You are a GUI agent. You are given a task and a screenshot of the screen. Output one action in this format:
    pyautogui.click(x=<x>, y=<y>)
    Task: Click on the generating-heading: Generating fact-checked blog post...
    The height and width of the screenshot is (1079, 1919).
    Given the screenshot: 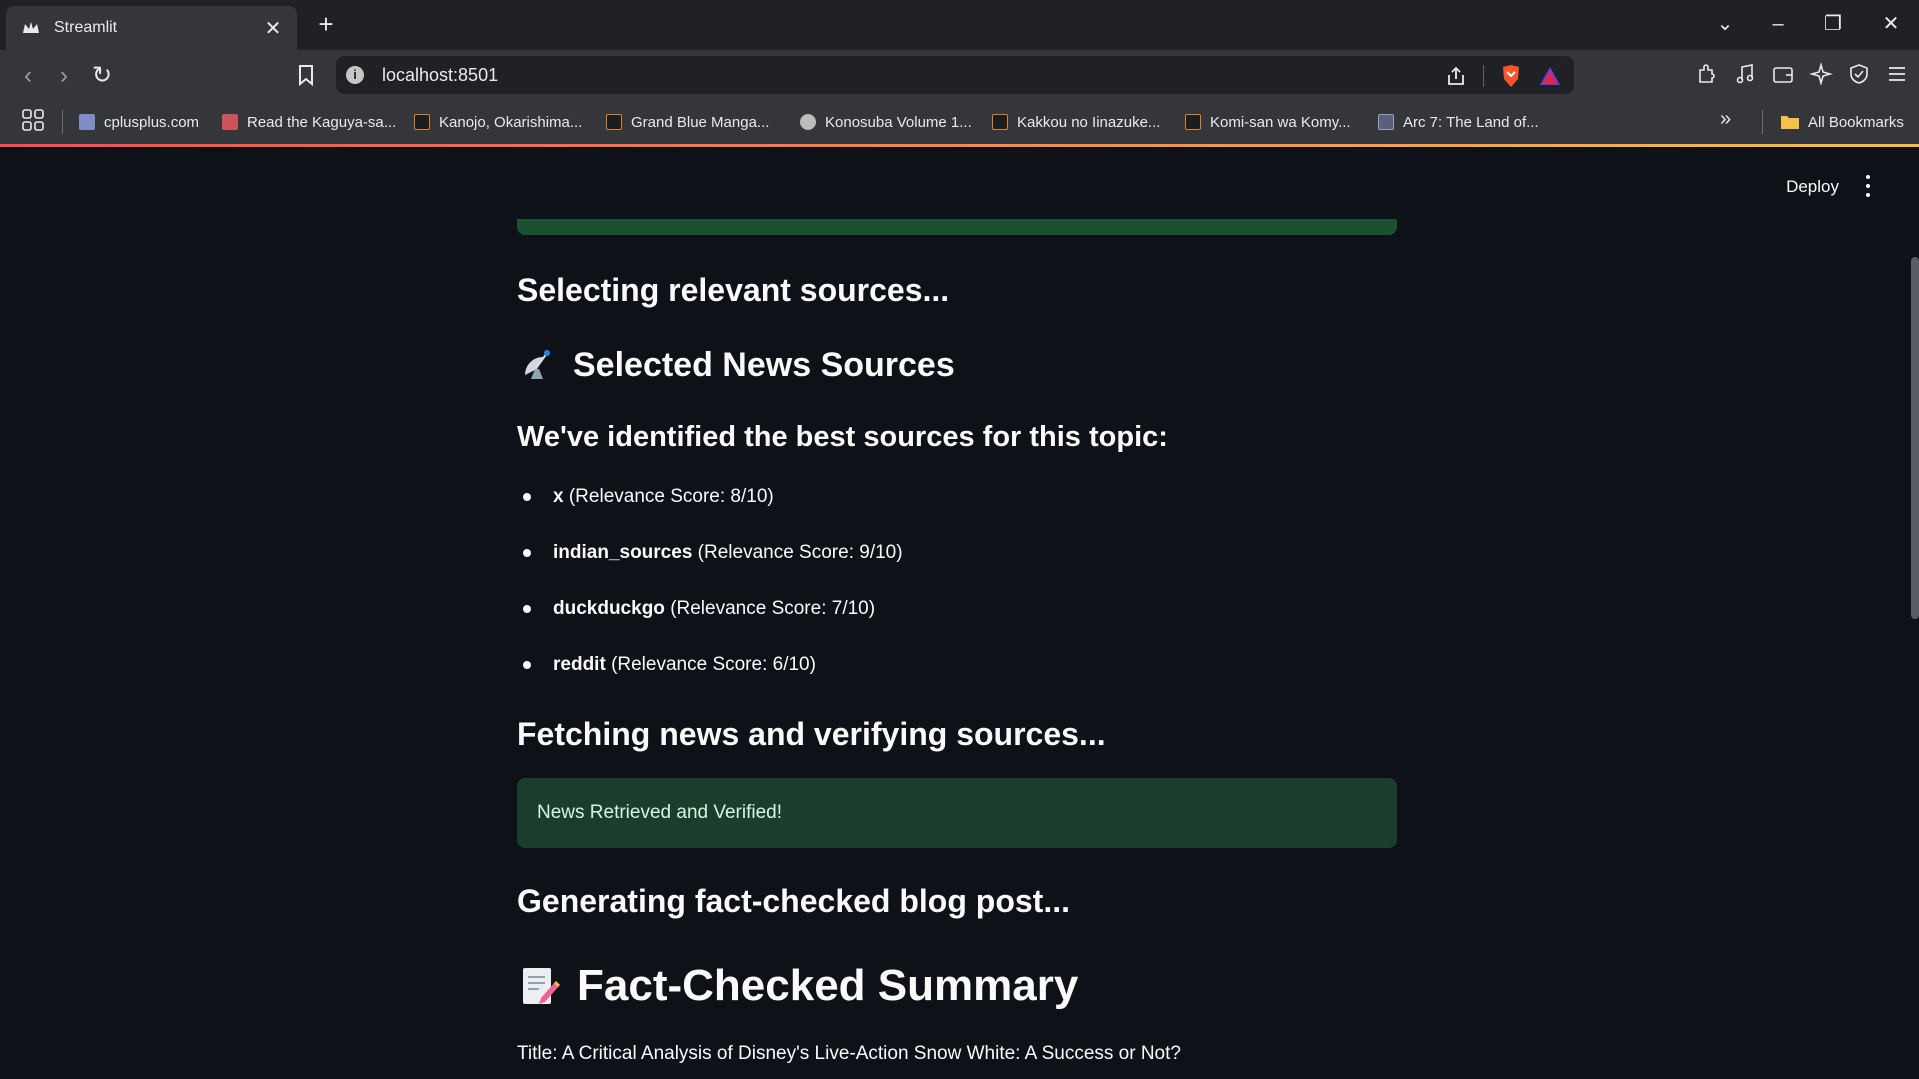 What is the action you would take?
    pyautogui.click(x=793, y=901)
    